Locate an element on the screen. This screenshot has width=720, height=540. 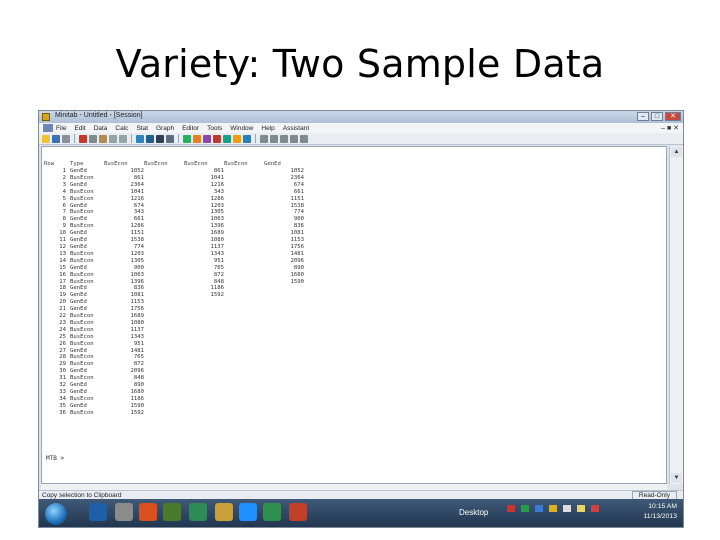
table-cell: 861 is located at coordinates (138, 177).